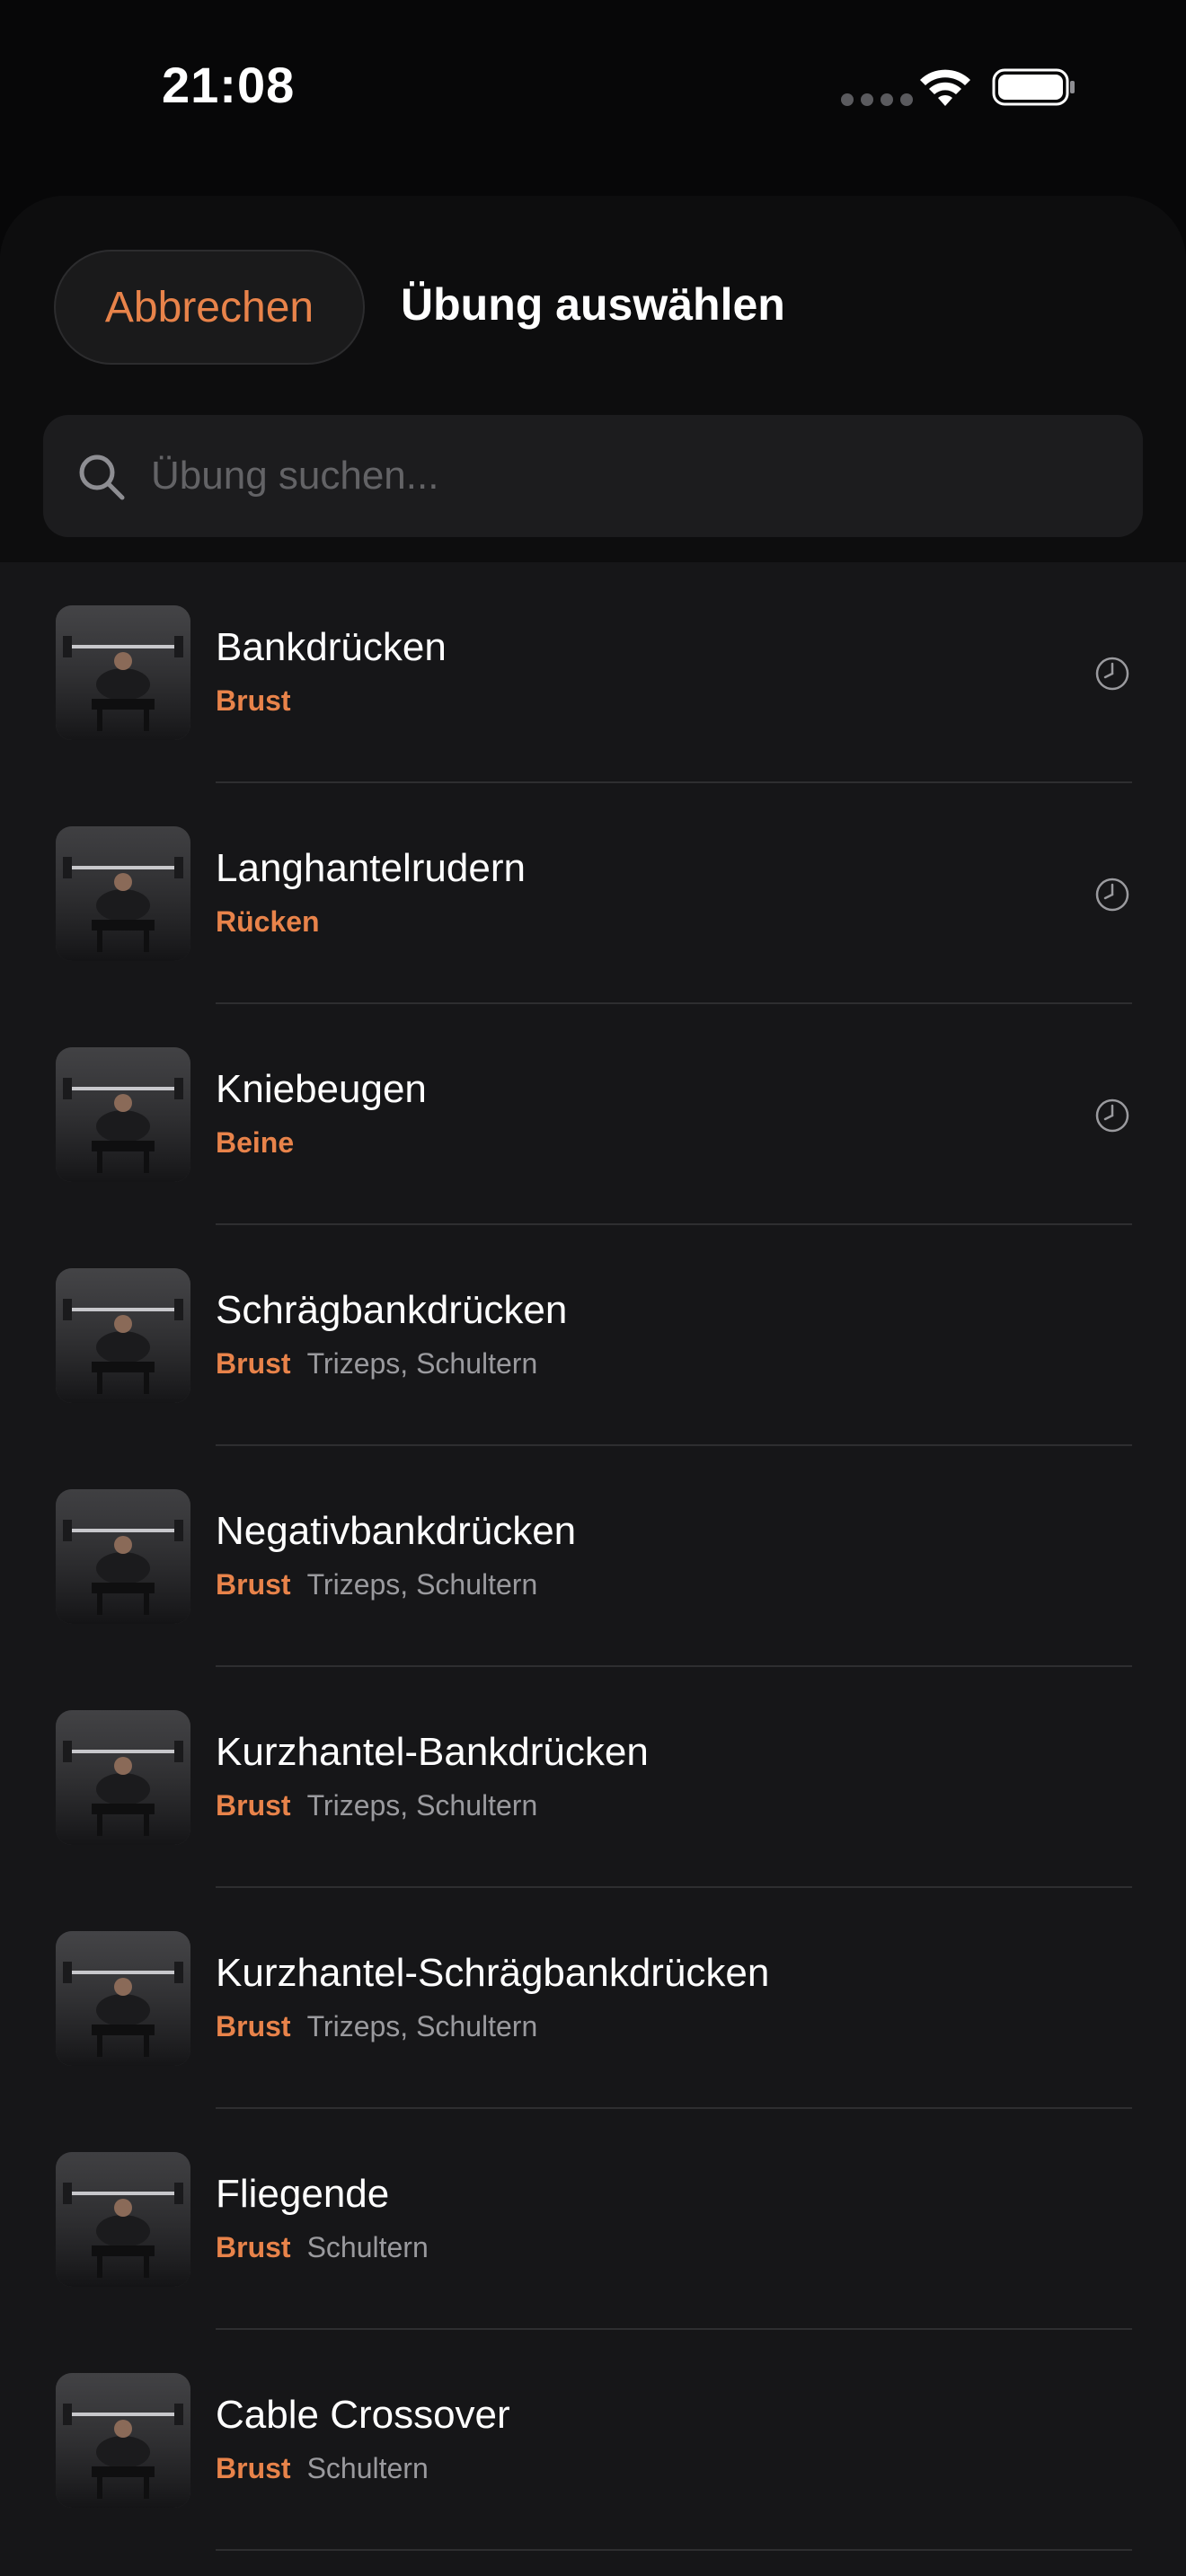  I want to click on primary-muscle: Beine, so click(255, 1142).